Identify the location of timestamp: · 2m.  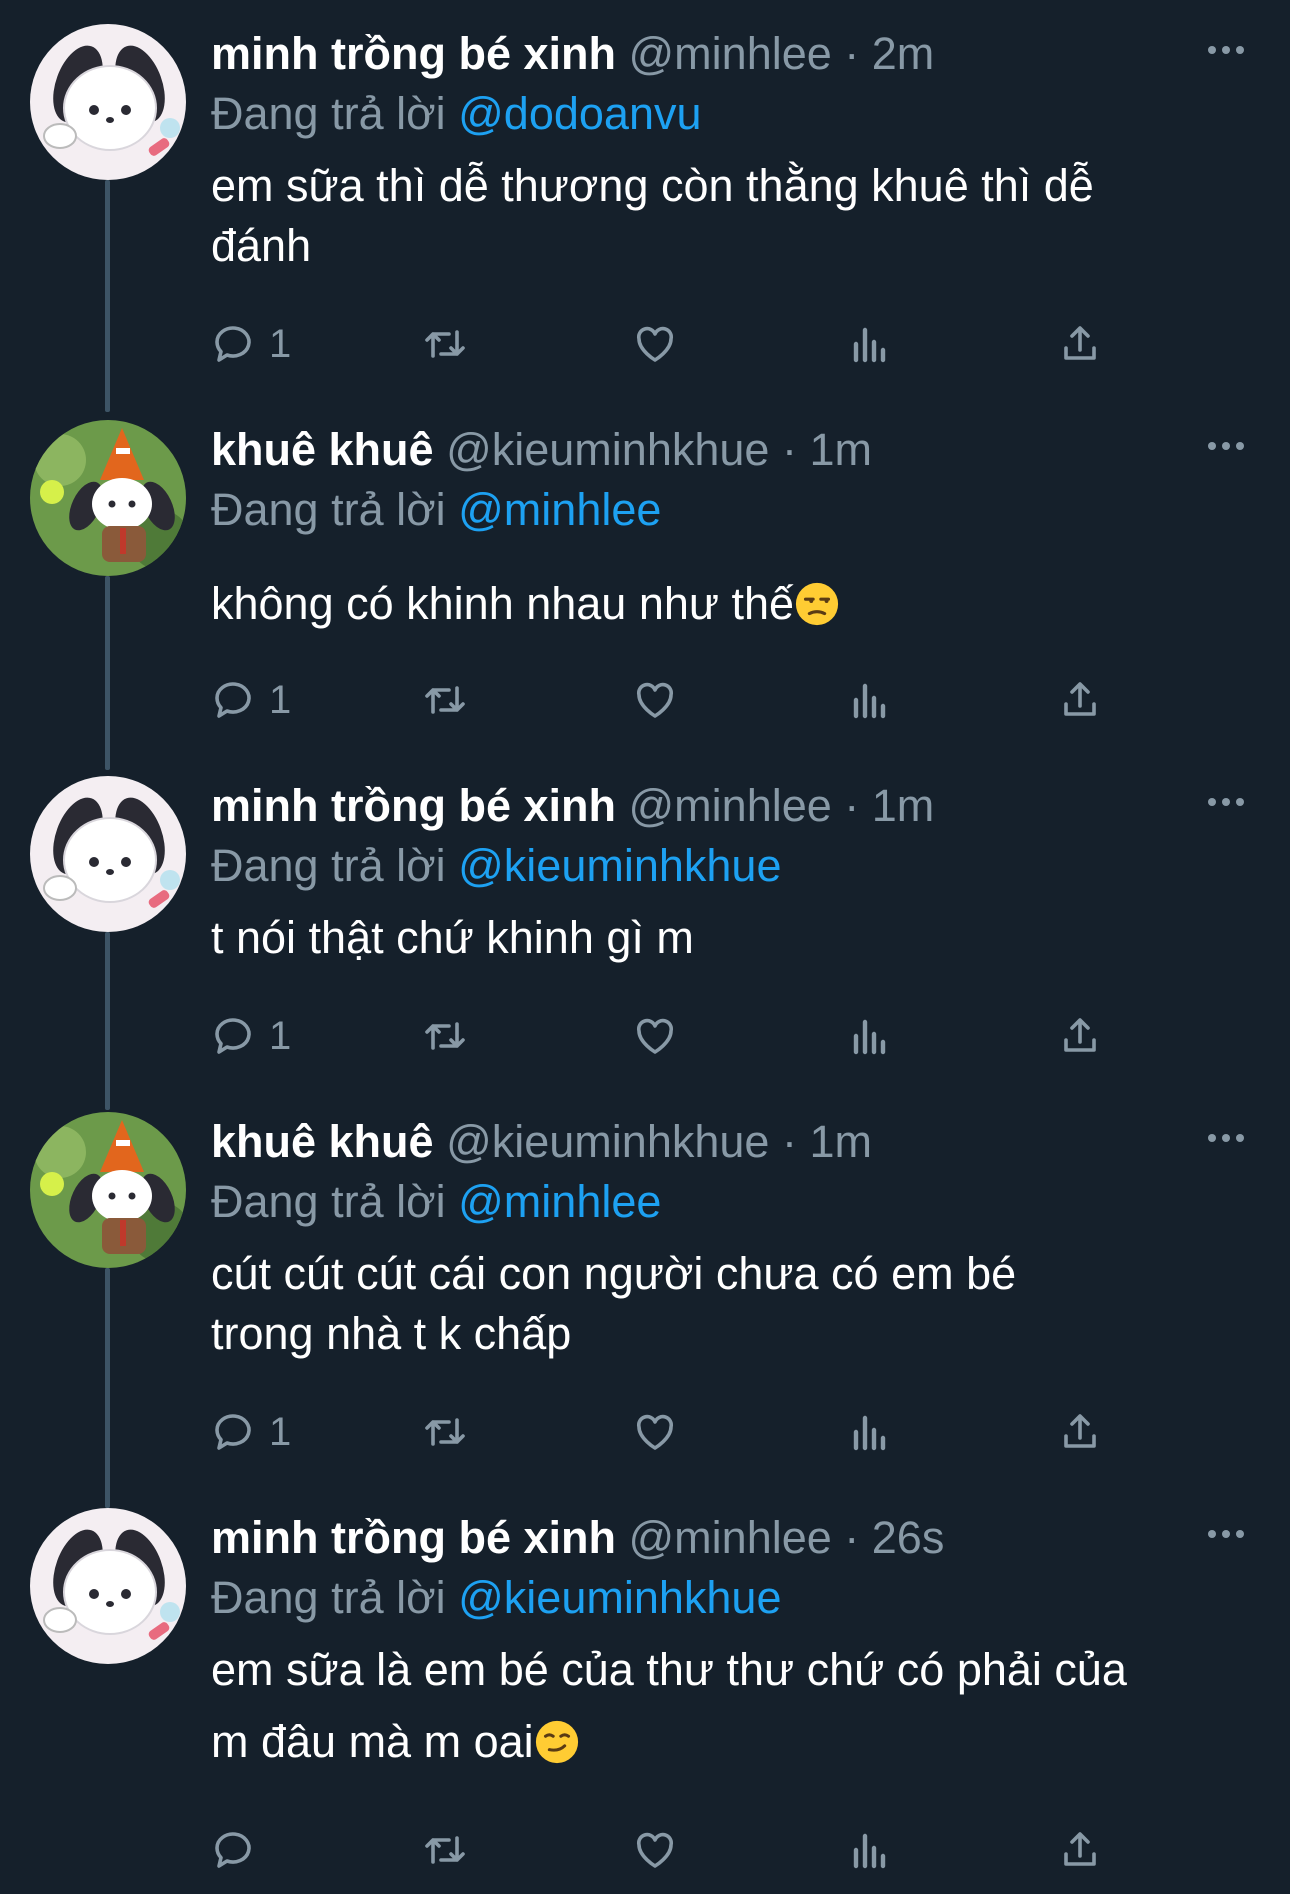
(889, 53).